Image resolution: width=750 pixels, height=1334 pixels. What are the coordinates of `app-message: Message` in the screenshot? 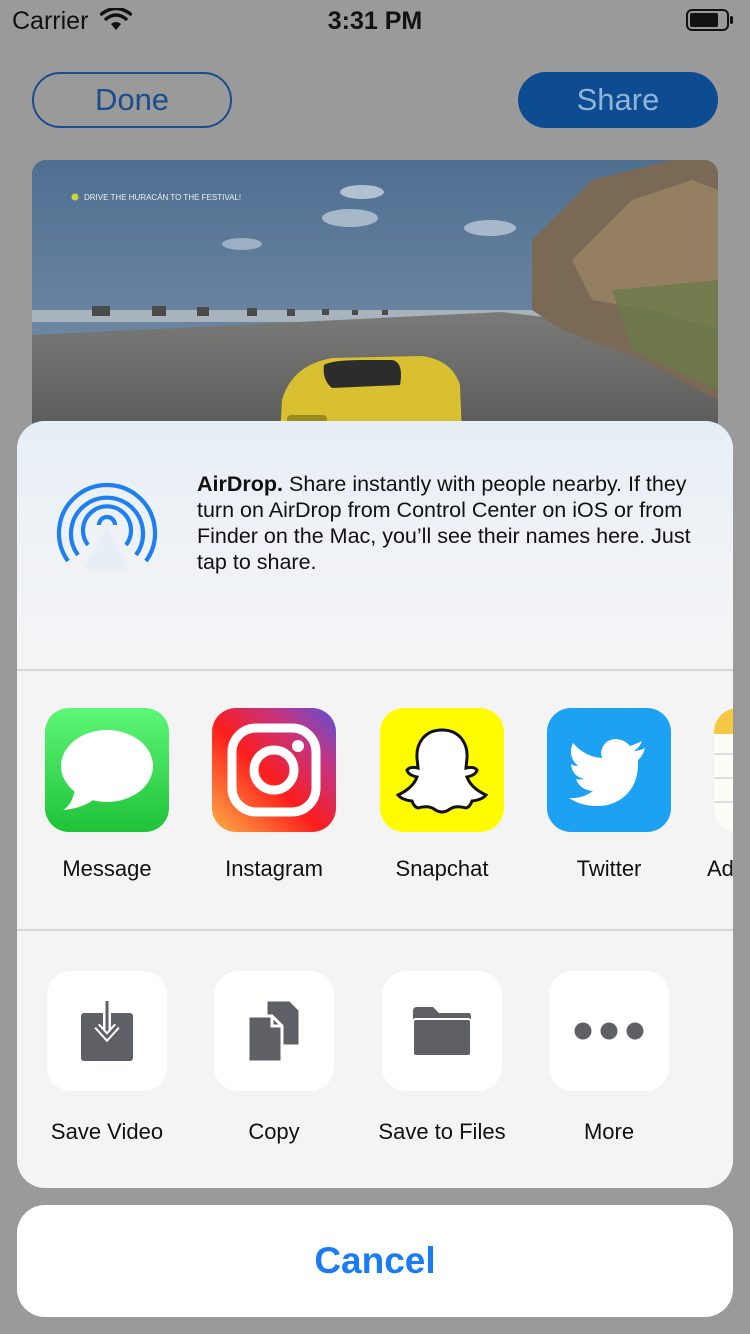 It's located at (107, 795).